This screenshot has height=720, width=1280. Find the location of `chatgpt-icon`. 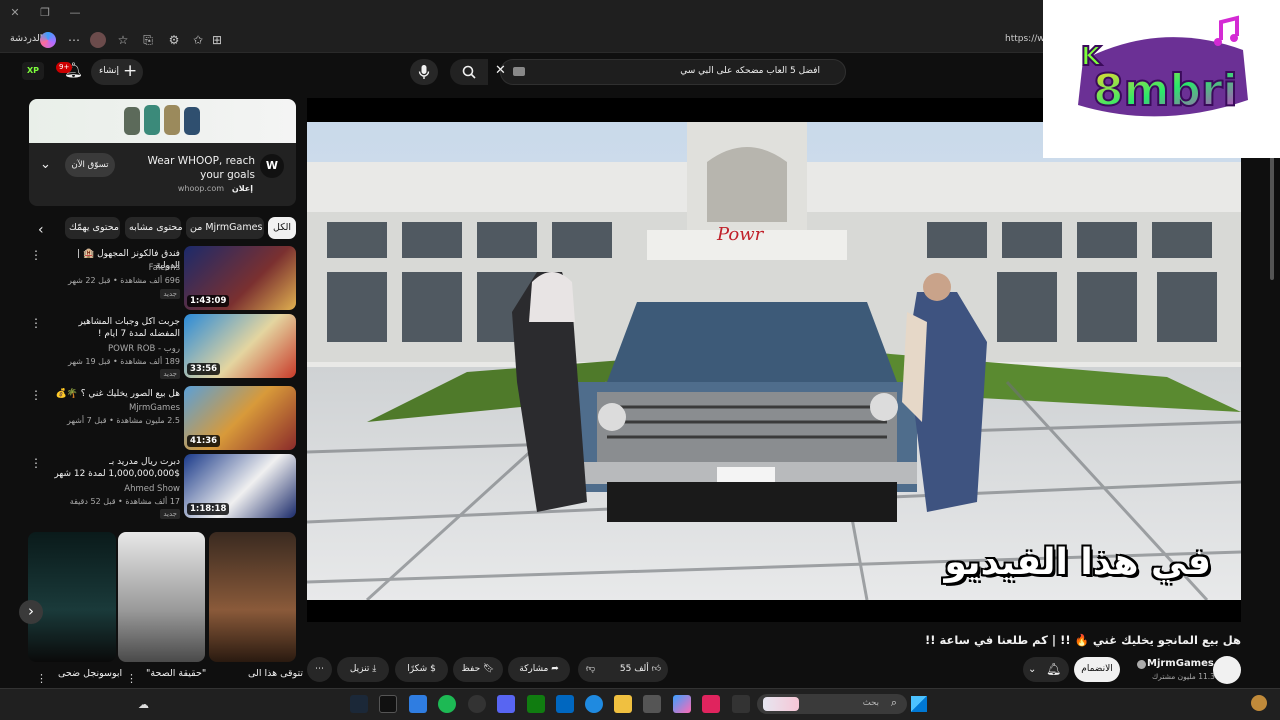

chatgpt-icon is located at coordinates (477, 704).